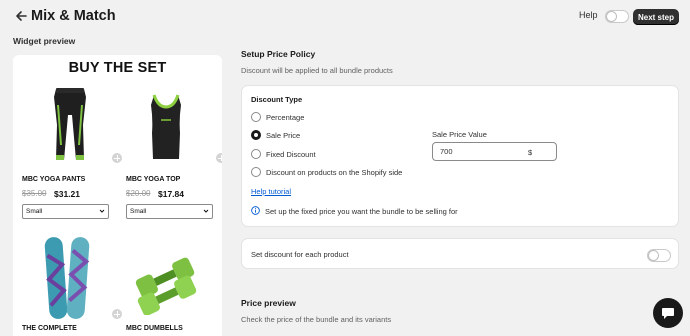 This screenshot has height=336, width=690. What do you see at coordinates (44, 41) in the screenshot?
I see `widget-preview-label: Widget preview` at bounding box center [44, 41].